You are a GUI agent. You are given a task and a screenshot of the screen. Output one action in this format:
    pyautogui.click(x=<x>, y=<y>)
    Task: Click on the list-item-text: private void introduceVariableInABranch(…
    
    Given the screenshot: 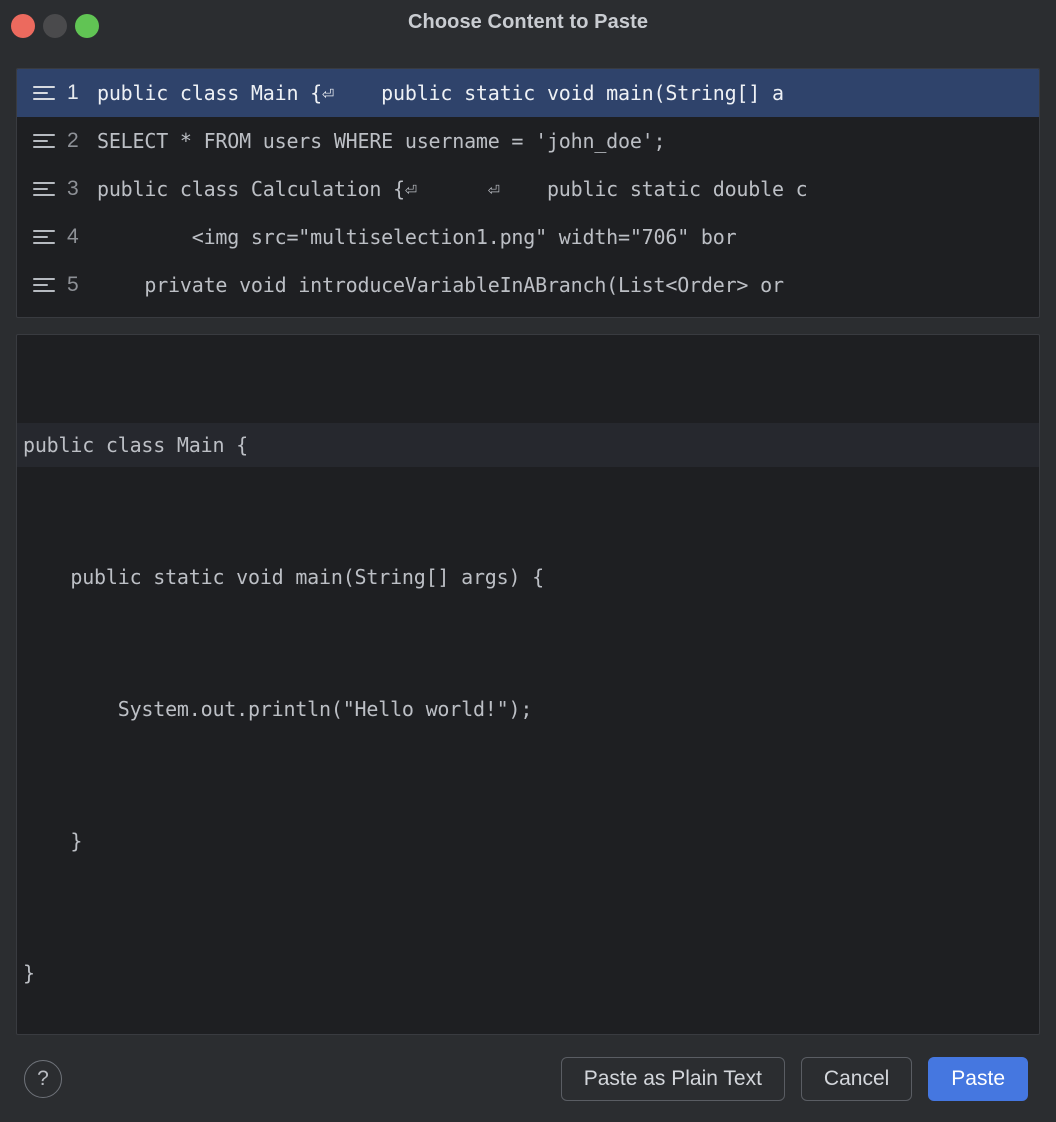 What is the action you would take?
    pyautogui.click(x=440, y=285)
    